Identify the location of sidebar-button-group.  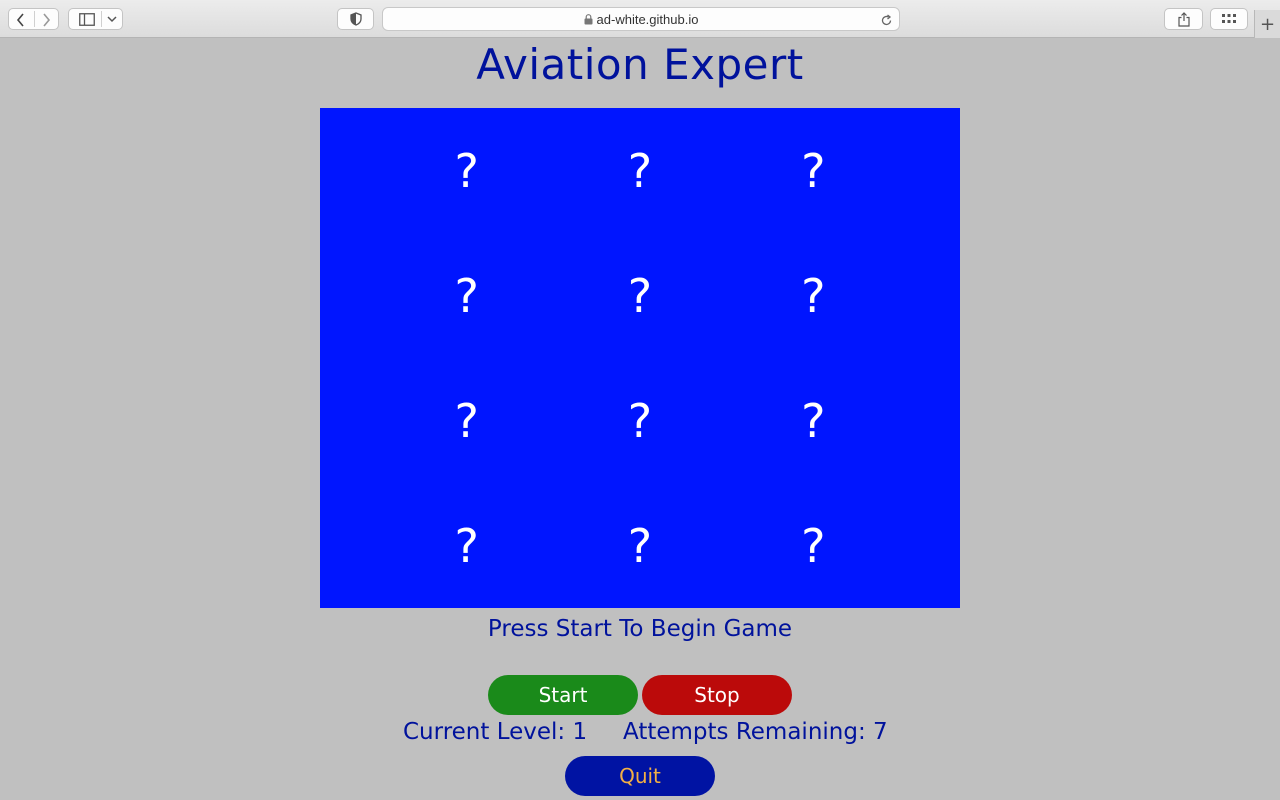
(95, 19).